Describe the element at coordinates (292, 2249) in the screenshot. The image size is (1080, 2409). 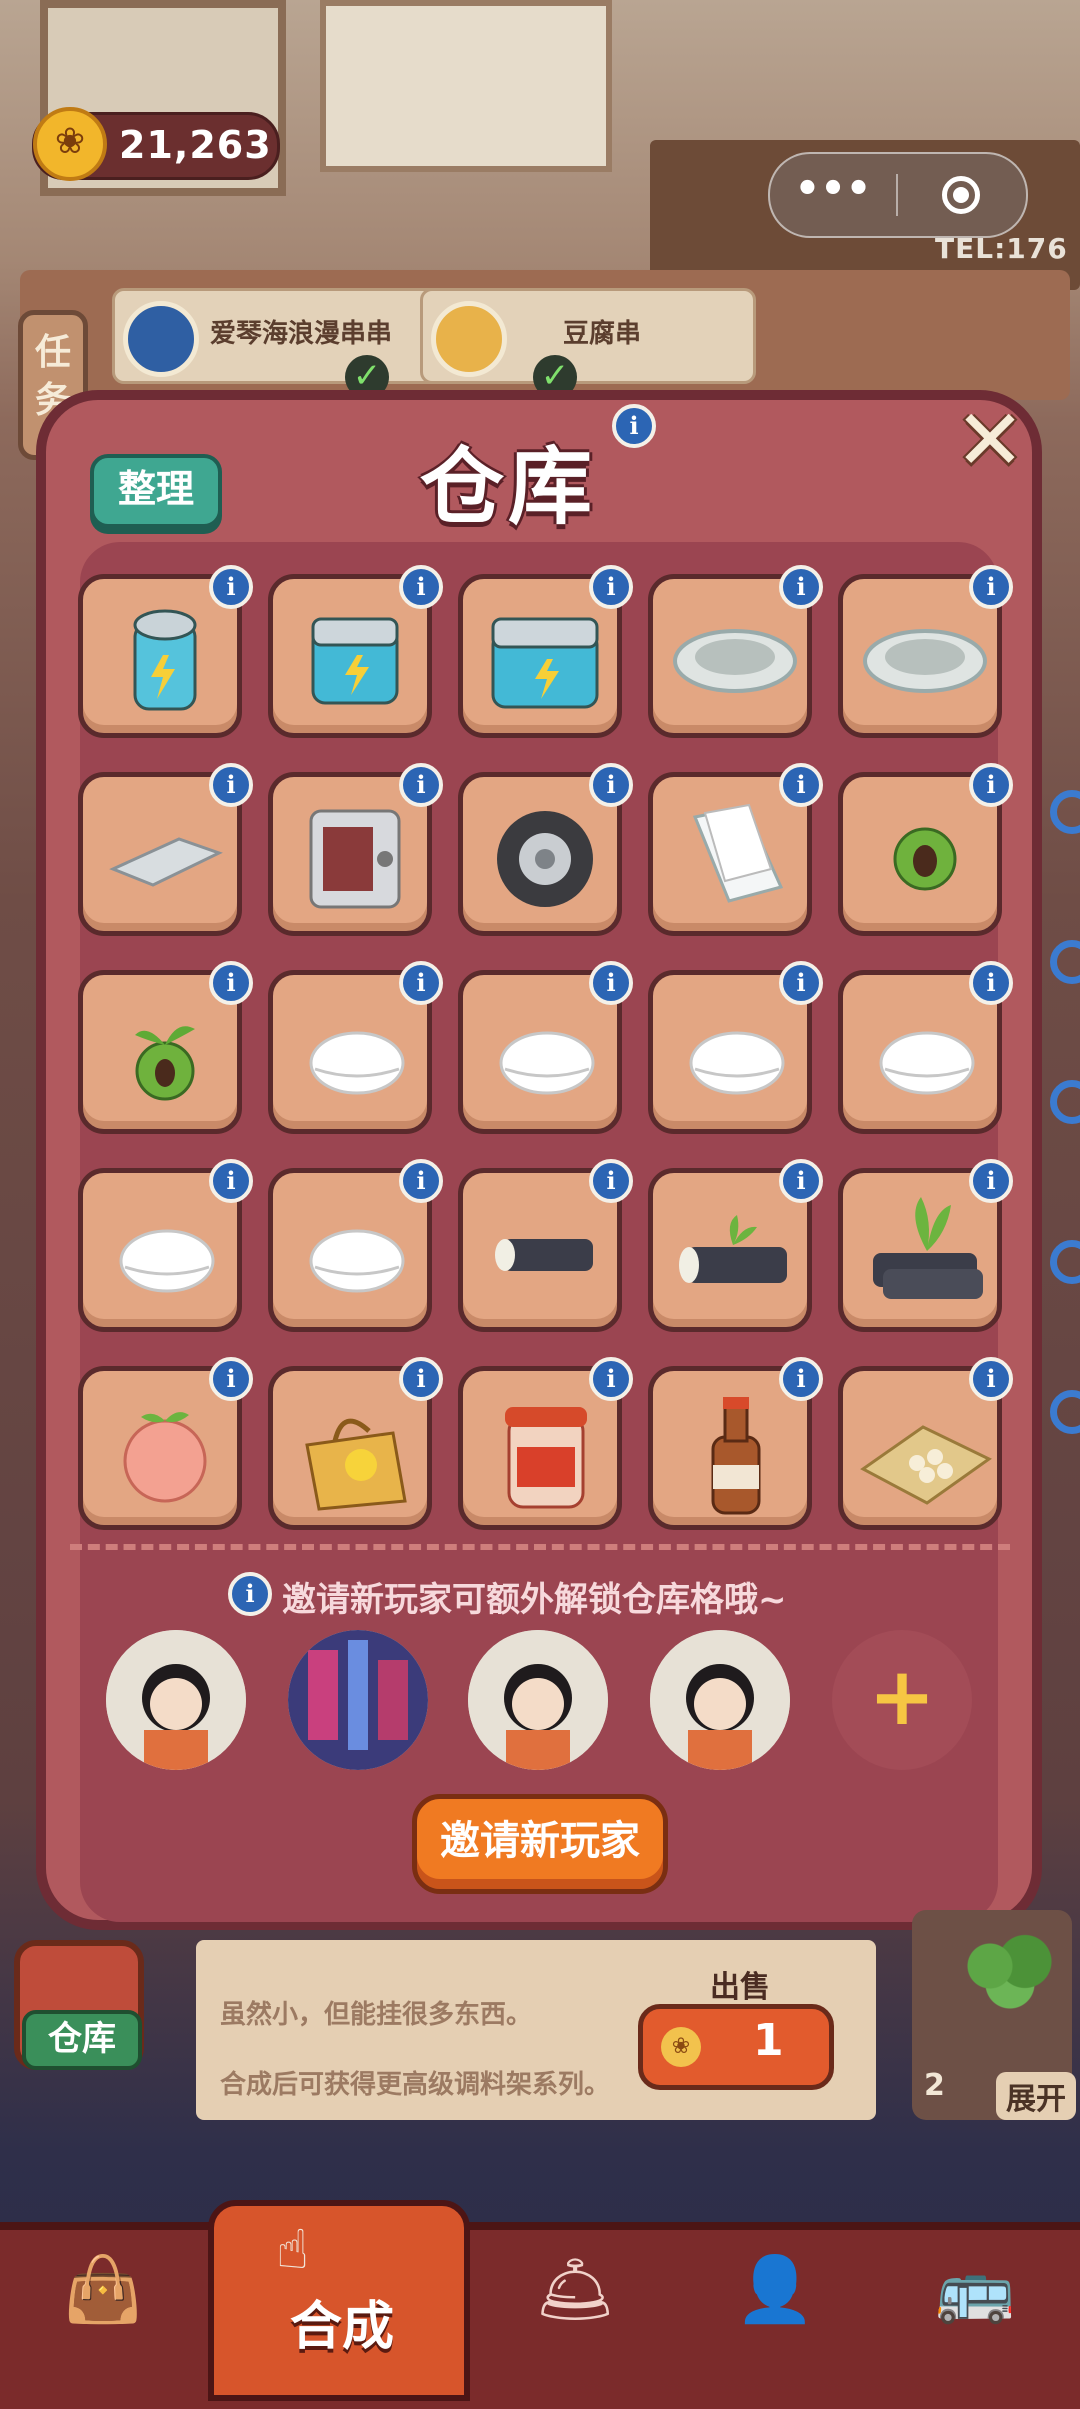
I see `merge-icon: ☝` at that location.